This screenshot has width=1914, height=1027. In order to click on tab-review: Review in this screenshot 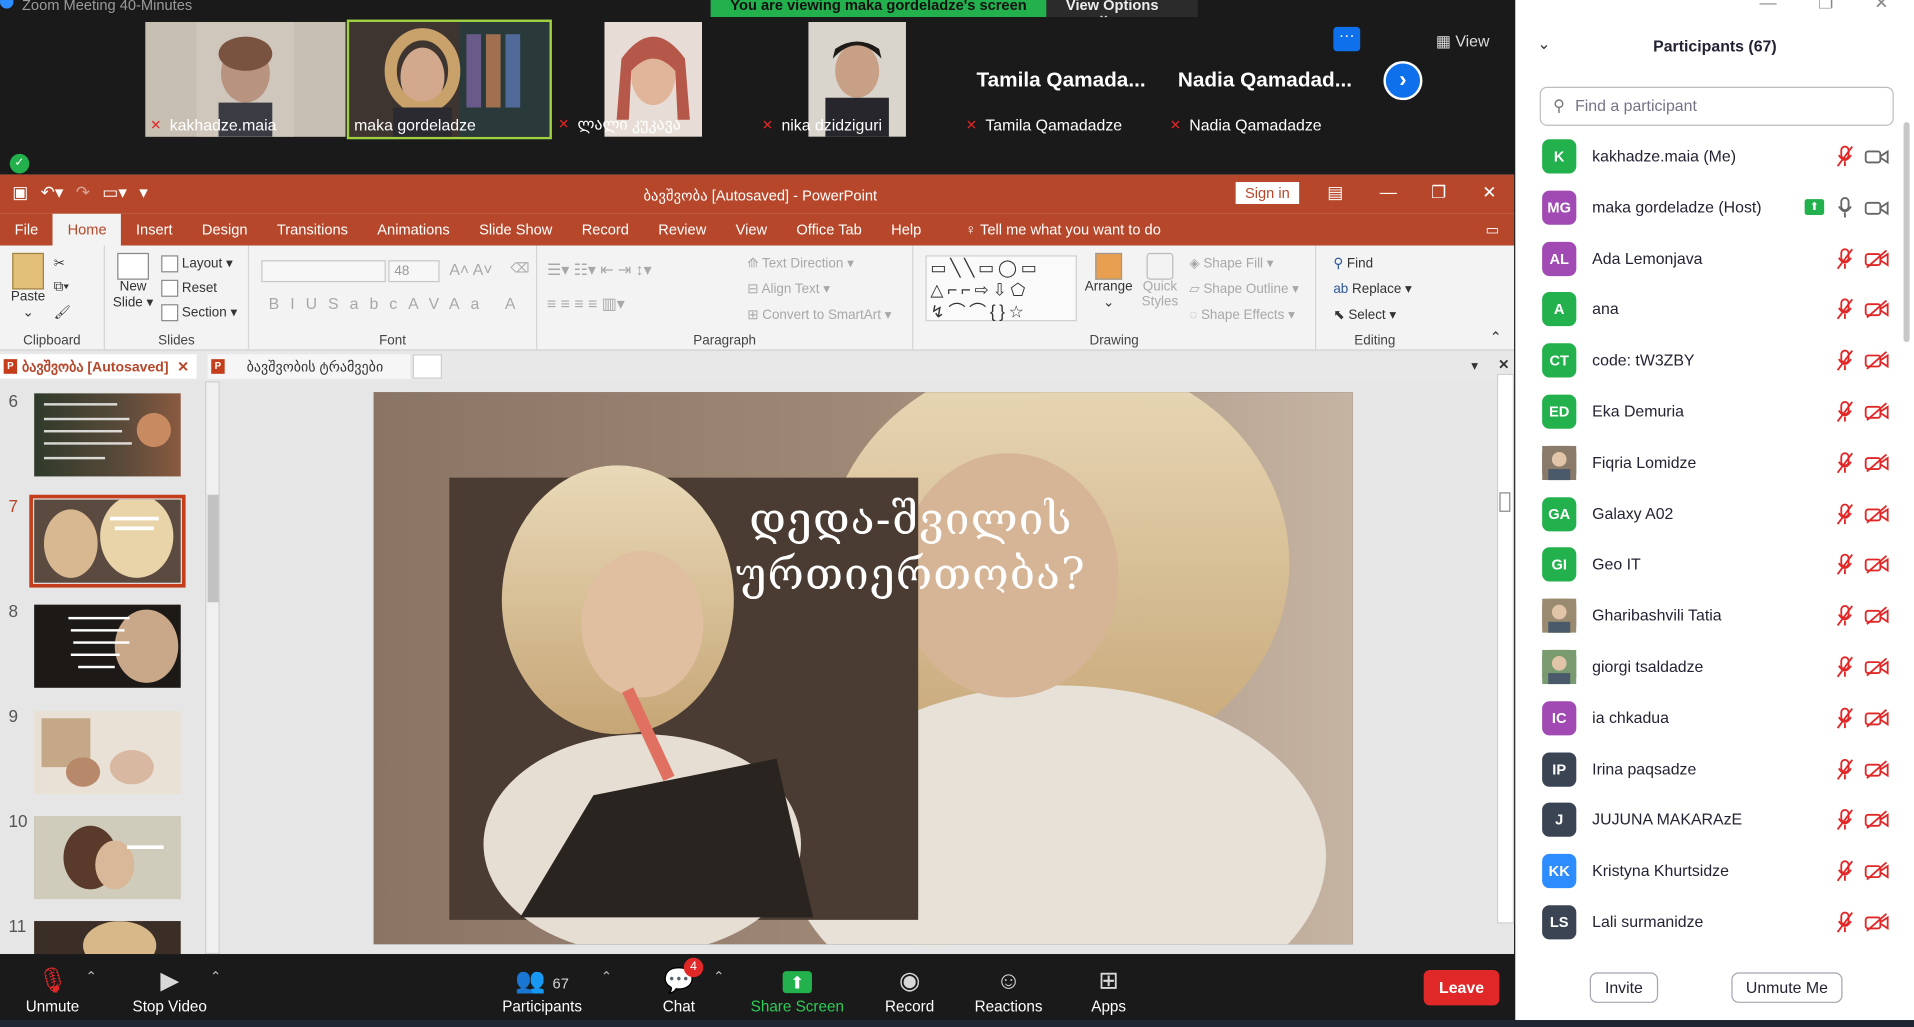, I will do `click(682, 230)`.